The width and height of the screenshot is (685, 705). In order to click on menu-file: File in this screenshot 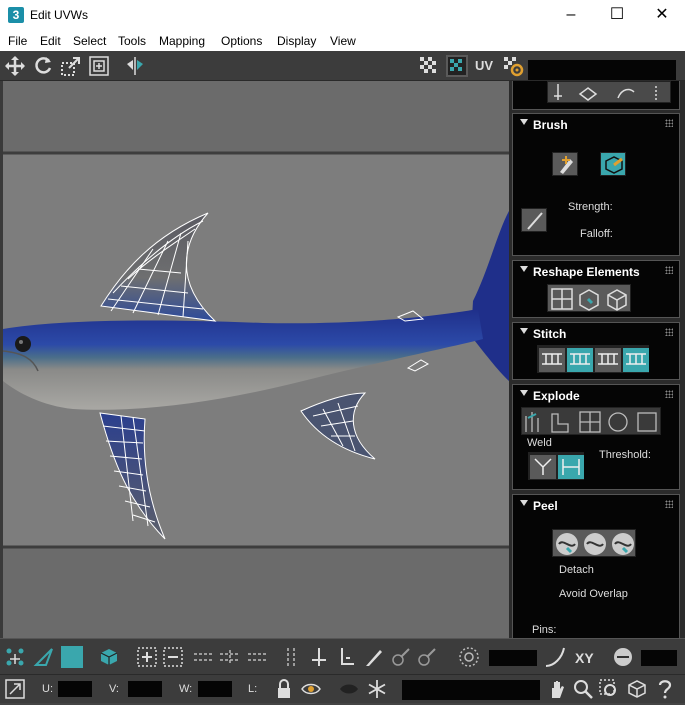, I will do `click(17, 41)`.